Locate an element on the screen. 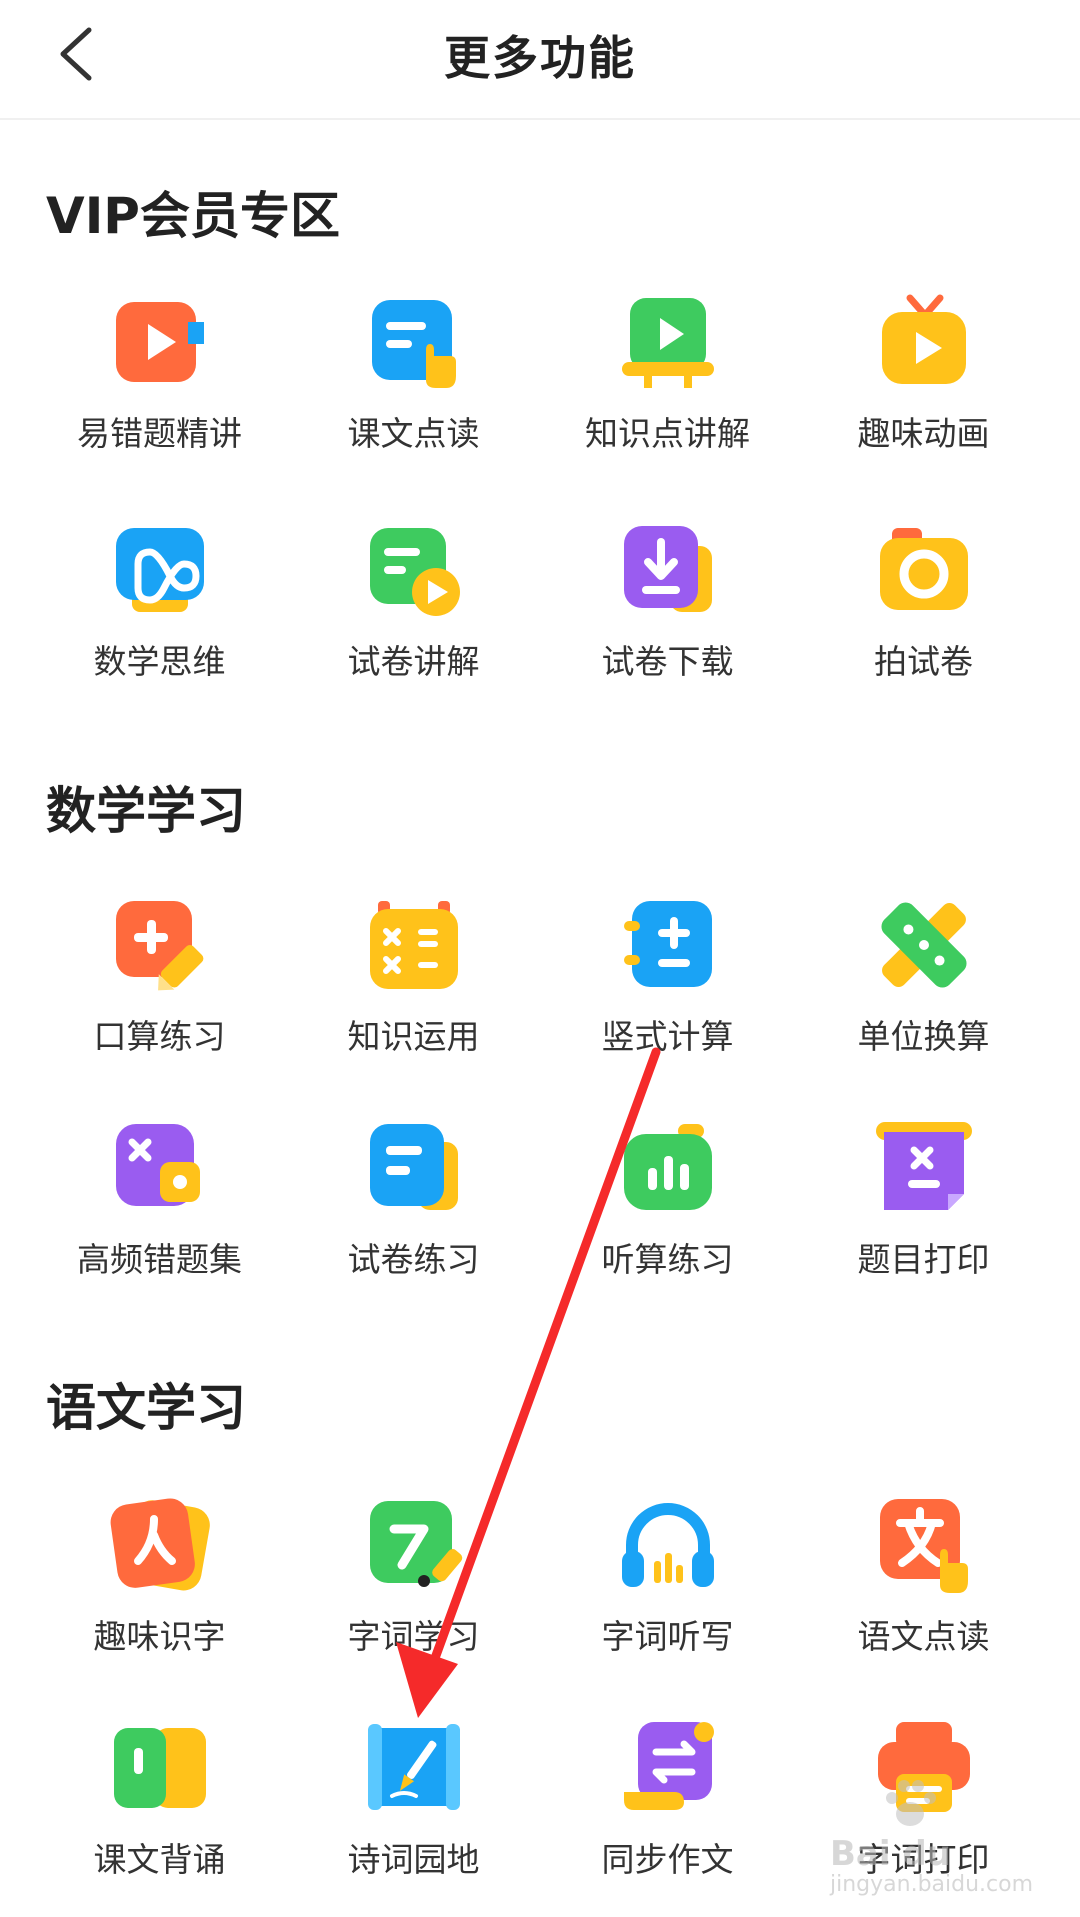 The image size is (1080, 1917). download-doc-icon is located at coordinates (668, 570).